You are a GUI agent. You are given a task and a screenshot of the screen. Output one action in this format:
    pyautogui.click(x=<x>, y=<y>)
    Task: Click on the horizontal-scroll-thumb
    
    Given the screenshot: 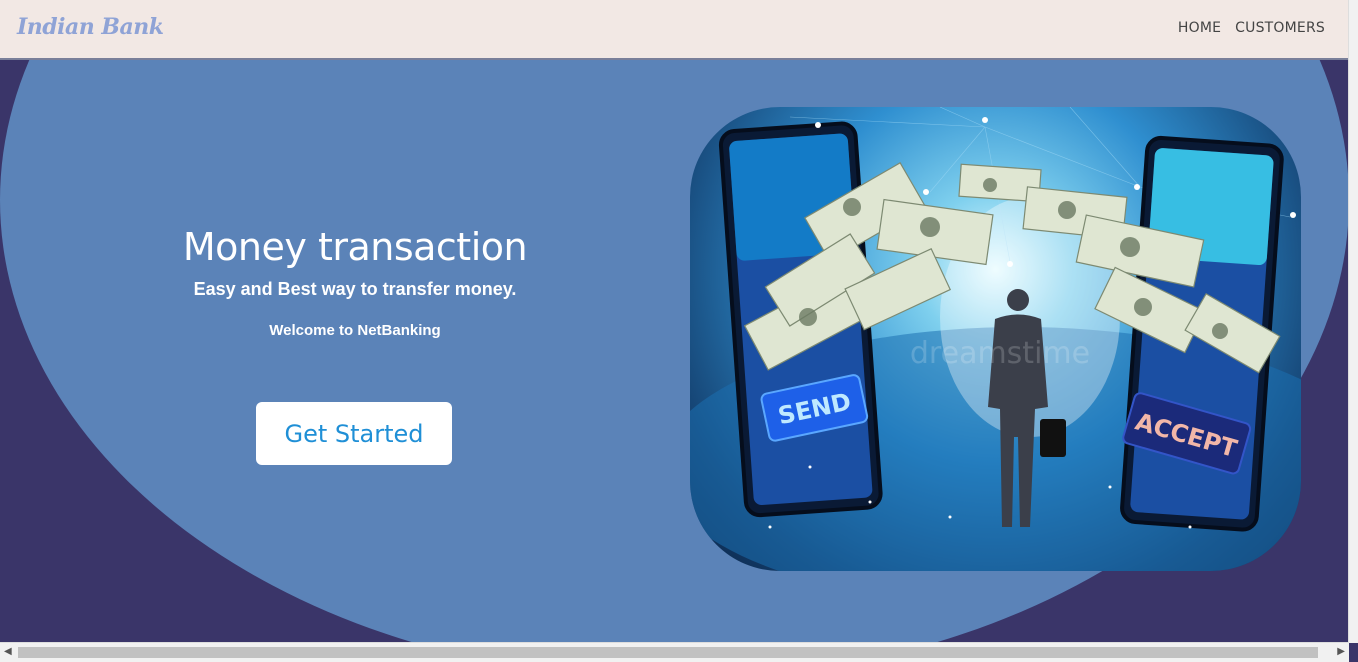 What is the action you would take?
    pyautogui.click(x=668, y=652)
    